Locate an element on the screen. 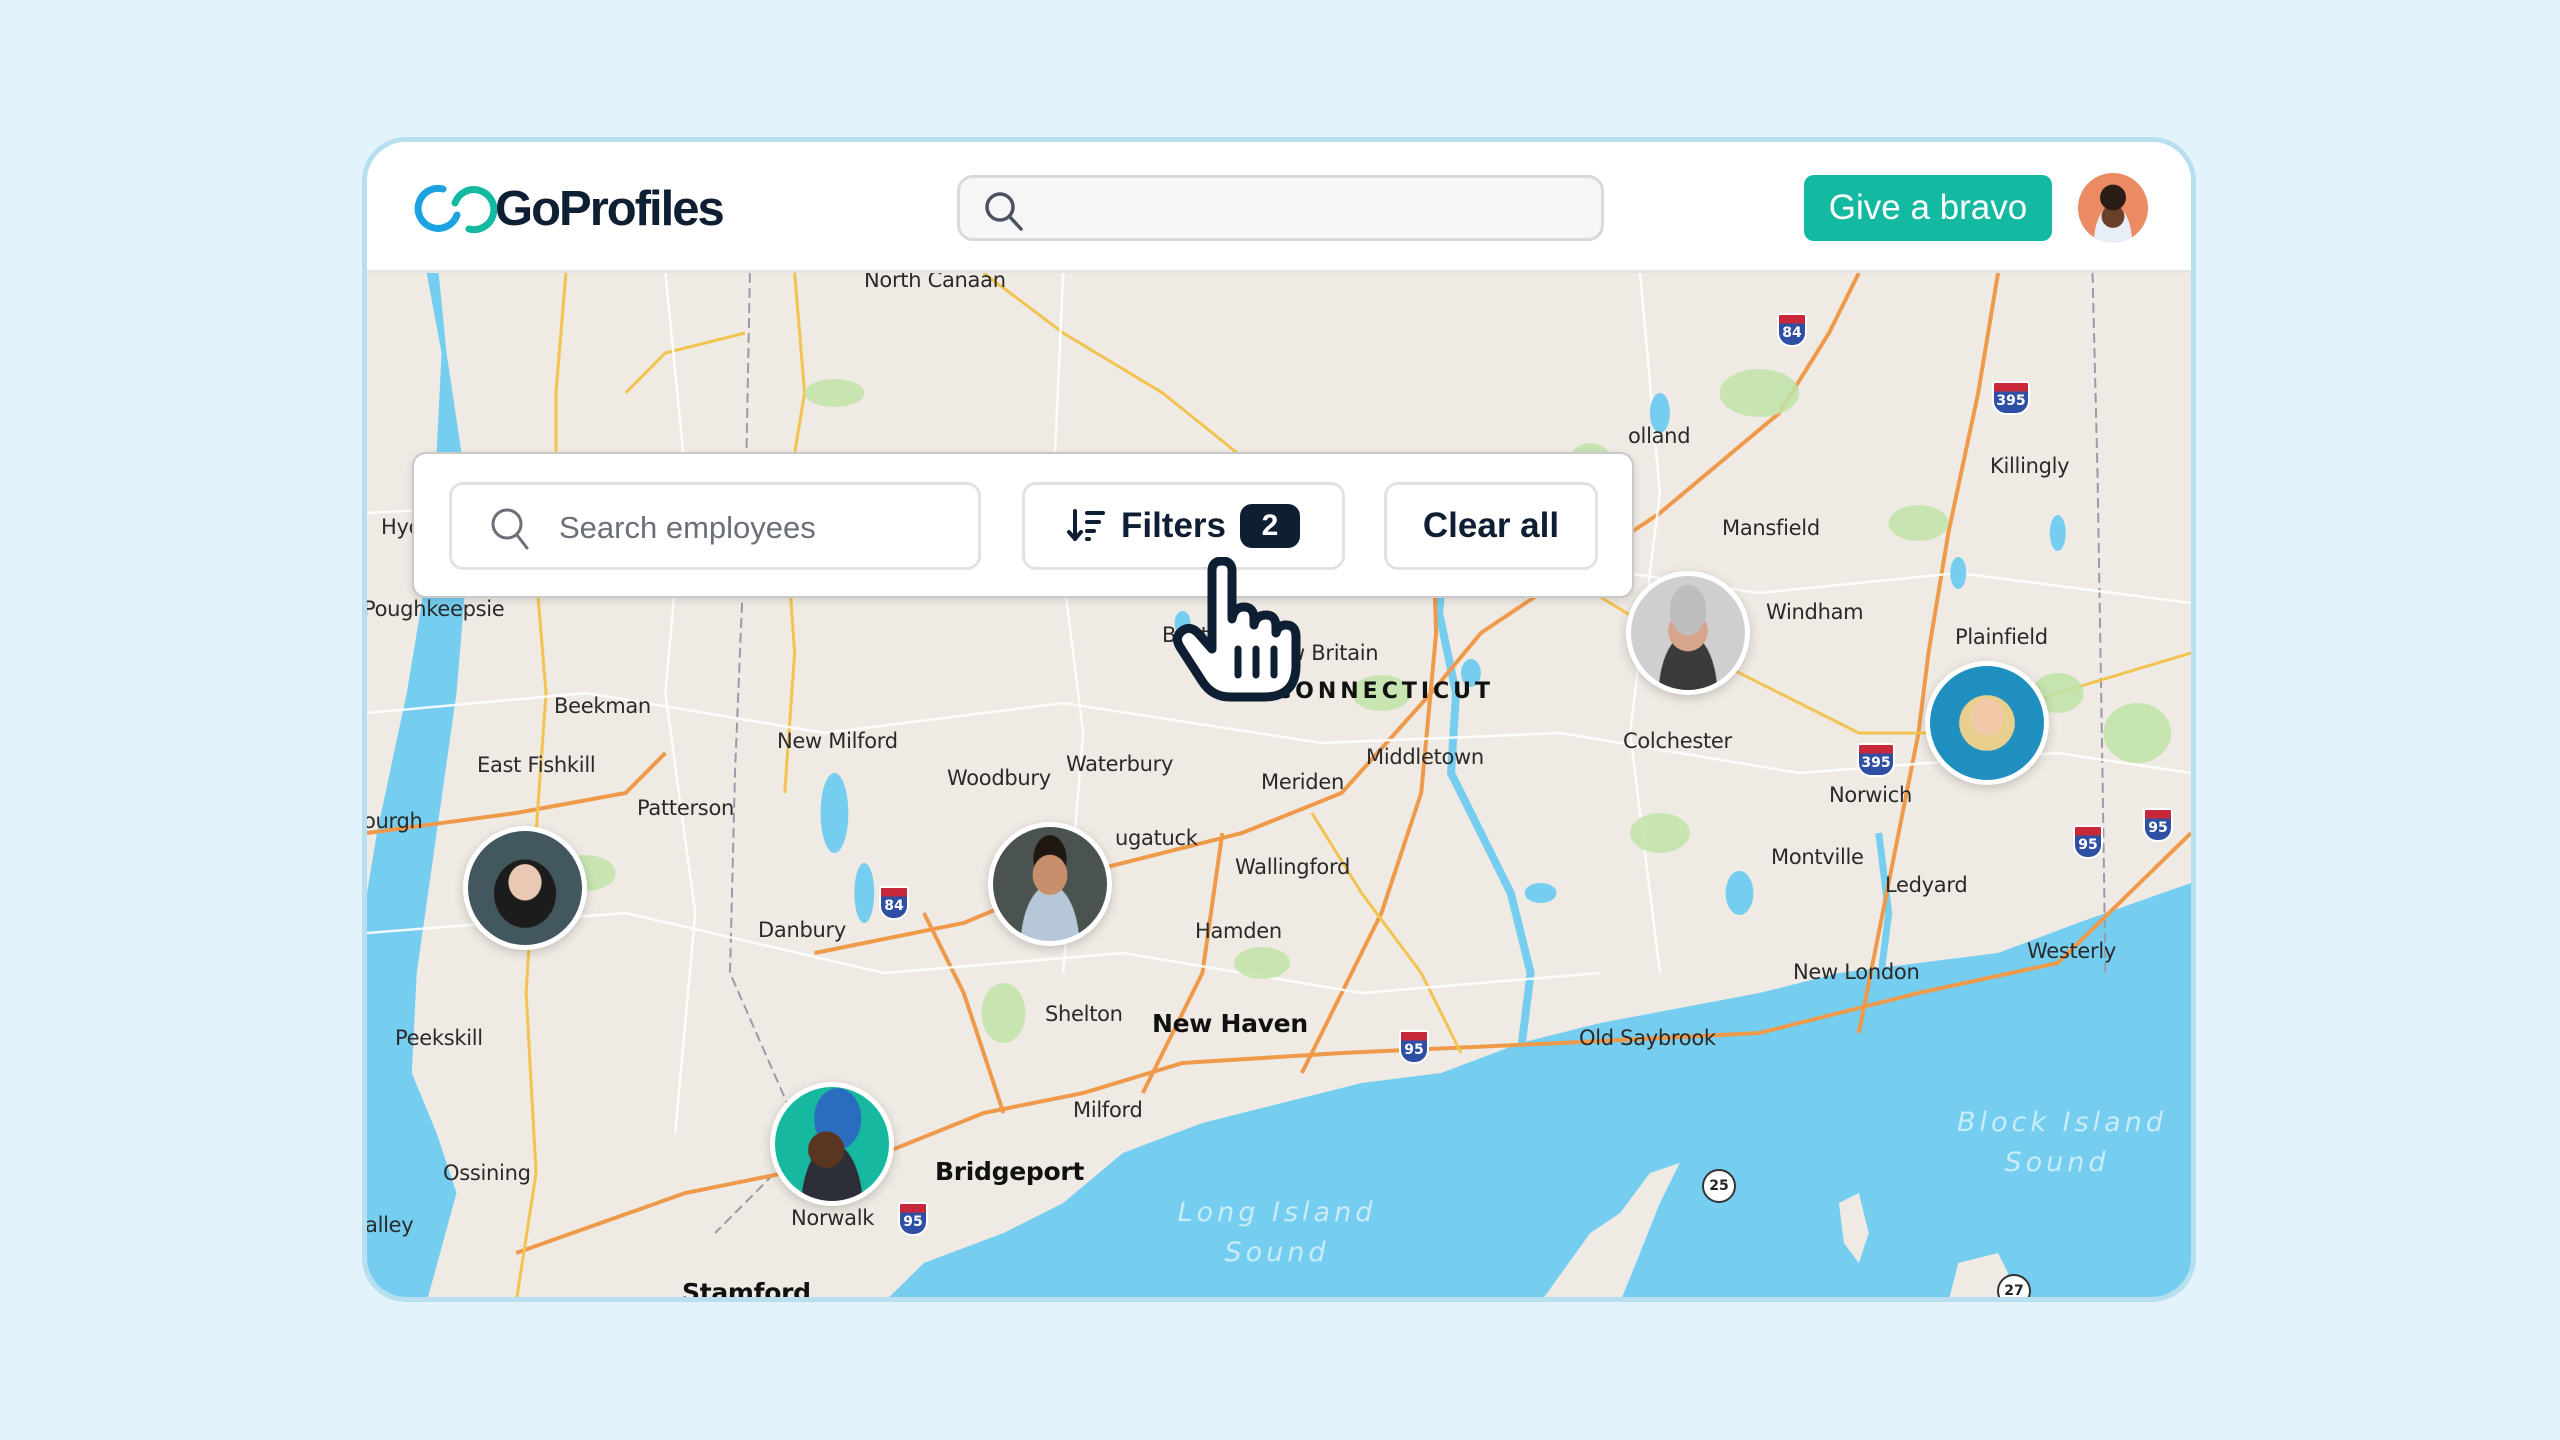 Image resolution: width=2560 pixels, height=1440 pixels. state-route-shield: 27 is located at coordinates (2014, 1285).